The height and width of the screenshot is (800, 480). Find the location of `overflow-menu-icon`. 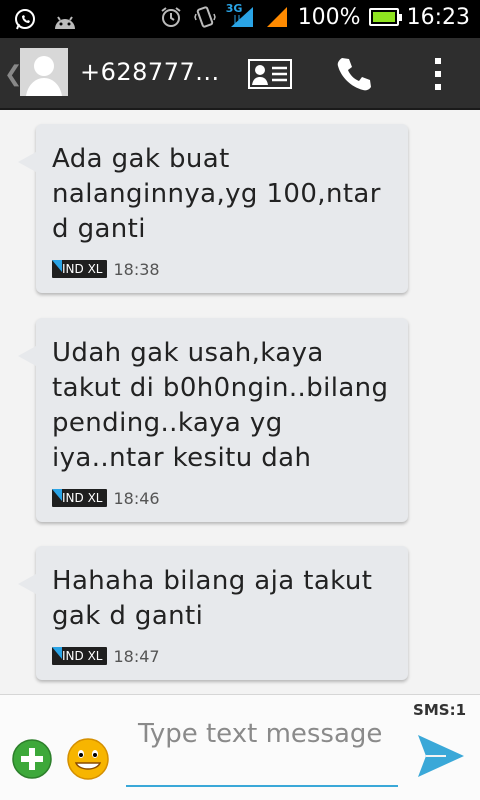

overflow-menu-icon is located at coordinates (438, 74).